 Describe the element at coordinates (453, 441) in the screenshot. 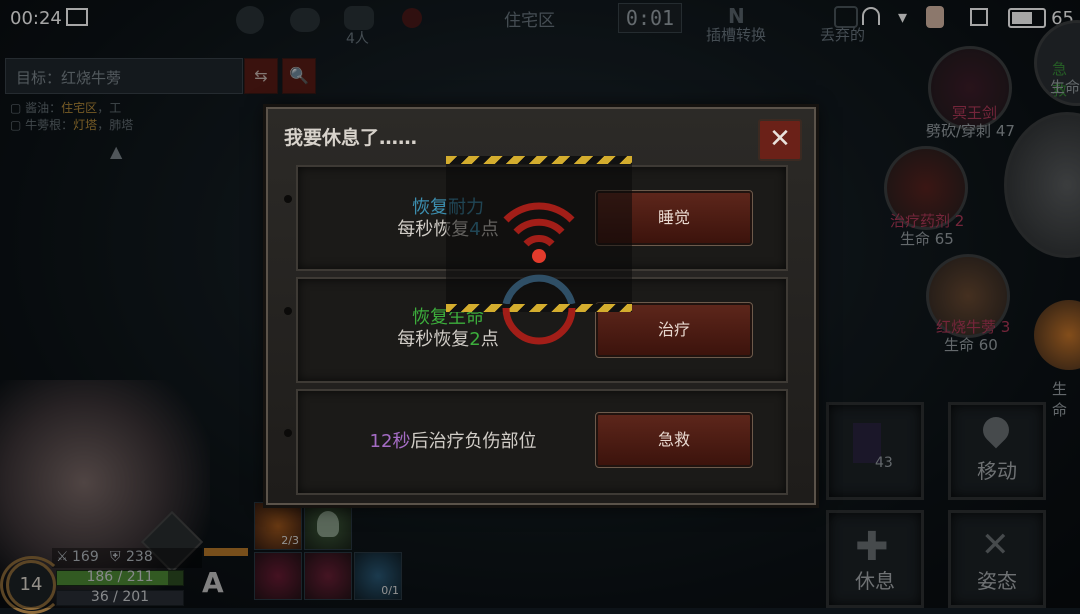

I see `row-title: 12秒后治疗负伤部位` at that location.